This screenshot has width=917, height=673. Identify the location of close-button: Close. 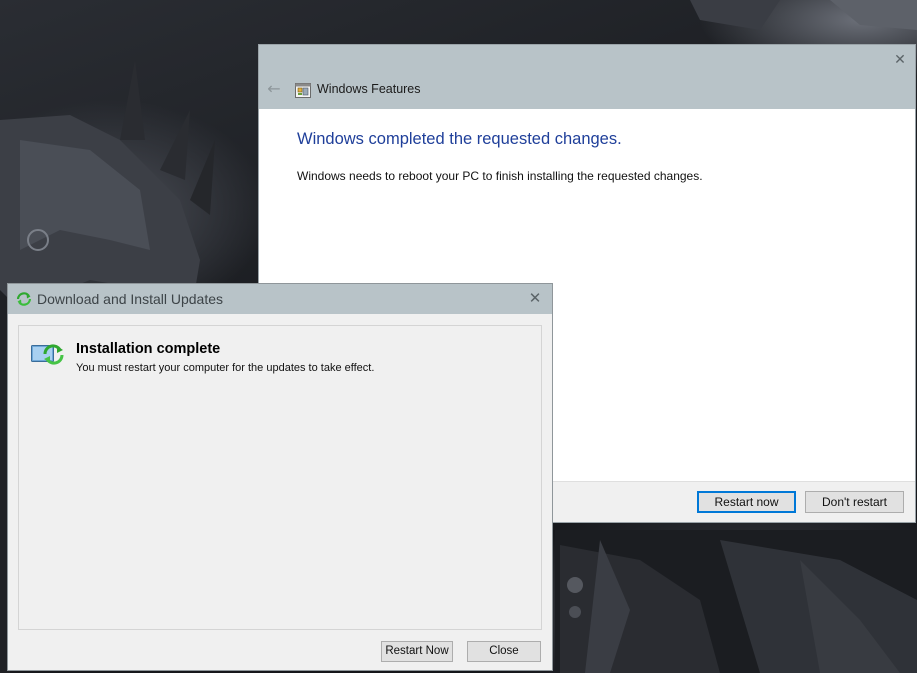
(504, 651).